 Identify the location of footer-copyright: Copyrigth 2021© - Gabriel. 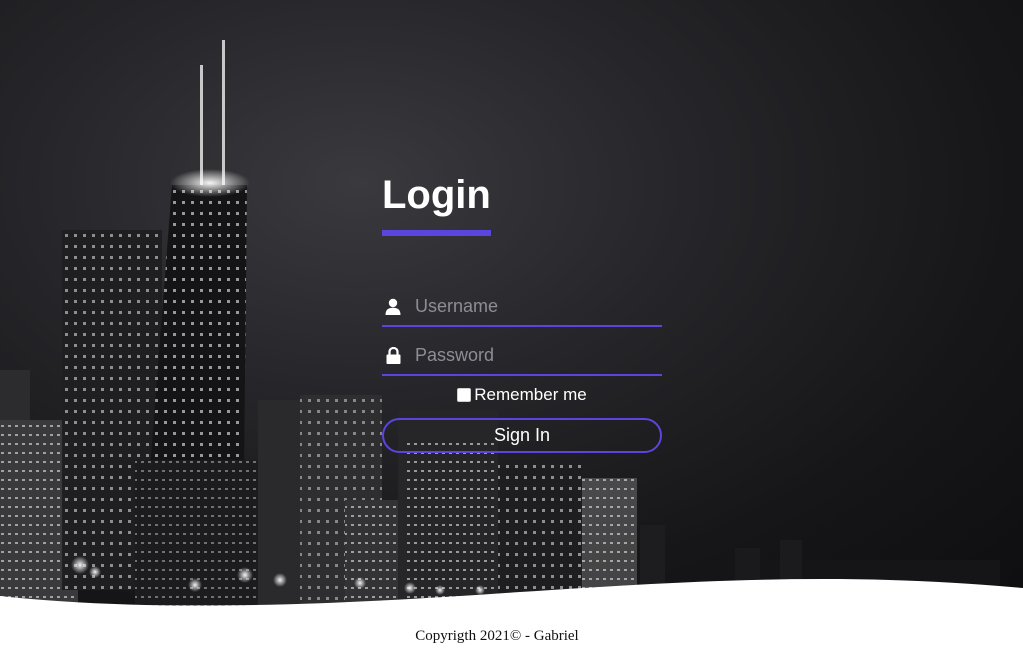
(497, 636).